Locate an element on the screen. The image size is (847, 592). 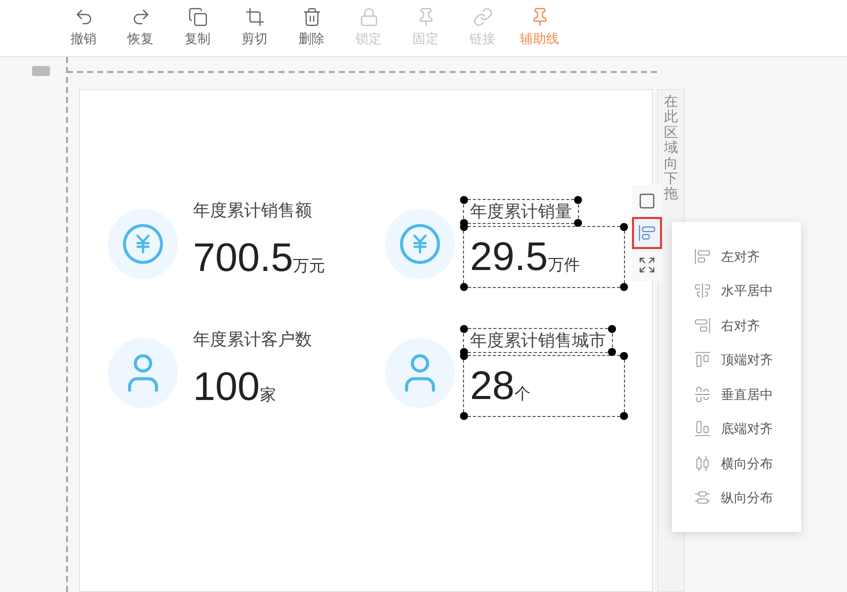
frame-icon is located at coordinates (647, 201).